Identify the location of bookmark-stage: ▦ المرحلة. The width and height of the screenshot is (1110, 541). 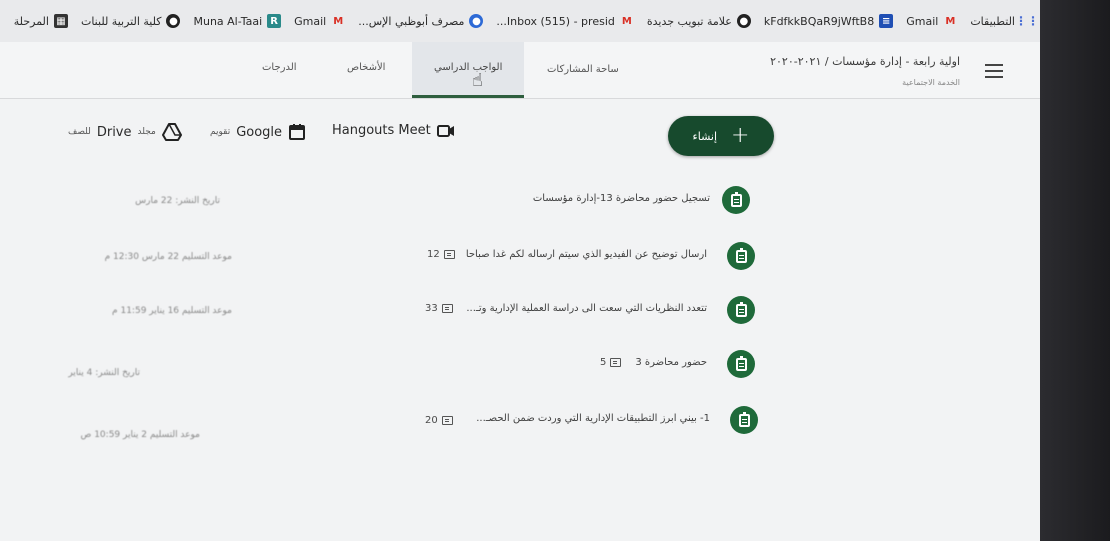
(41, 21).